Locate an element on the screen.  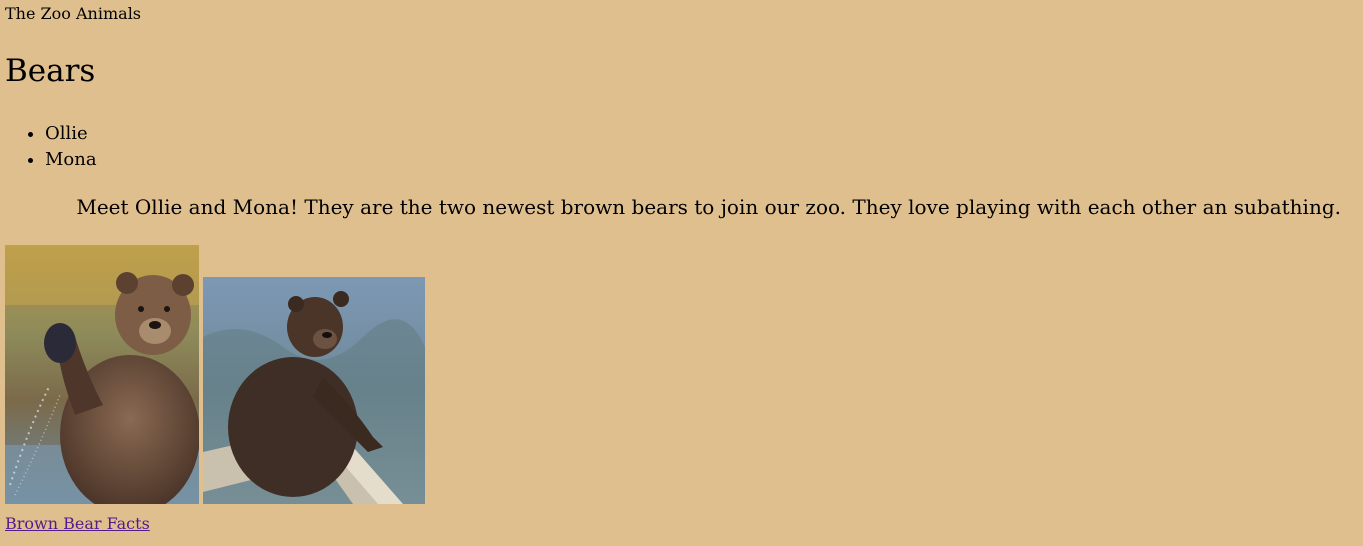
list-item: Mona is located at coordinates (71, 160).